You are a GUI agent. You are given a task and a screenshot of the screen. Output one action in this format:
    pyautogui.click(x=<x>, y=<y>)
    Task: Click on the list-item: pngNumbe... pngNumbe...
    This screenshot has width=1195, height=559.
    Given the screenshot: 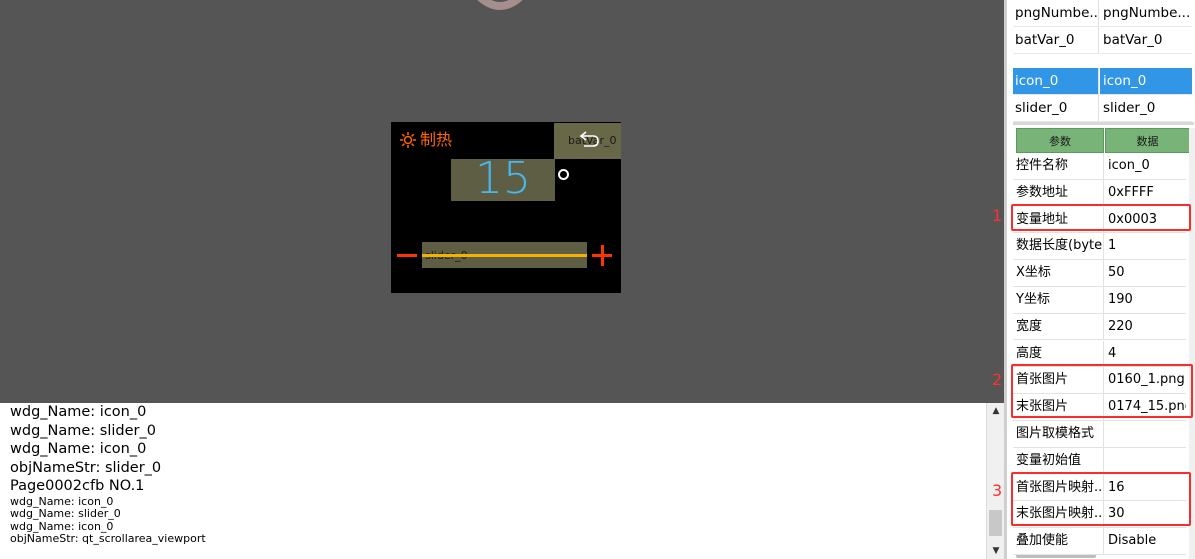 What is the action you would take?
    pyautogui.click(x=1102, y=13)
    